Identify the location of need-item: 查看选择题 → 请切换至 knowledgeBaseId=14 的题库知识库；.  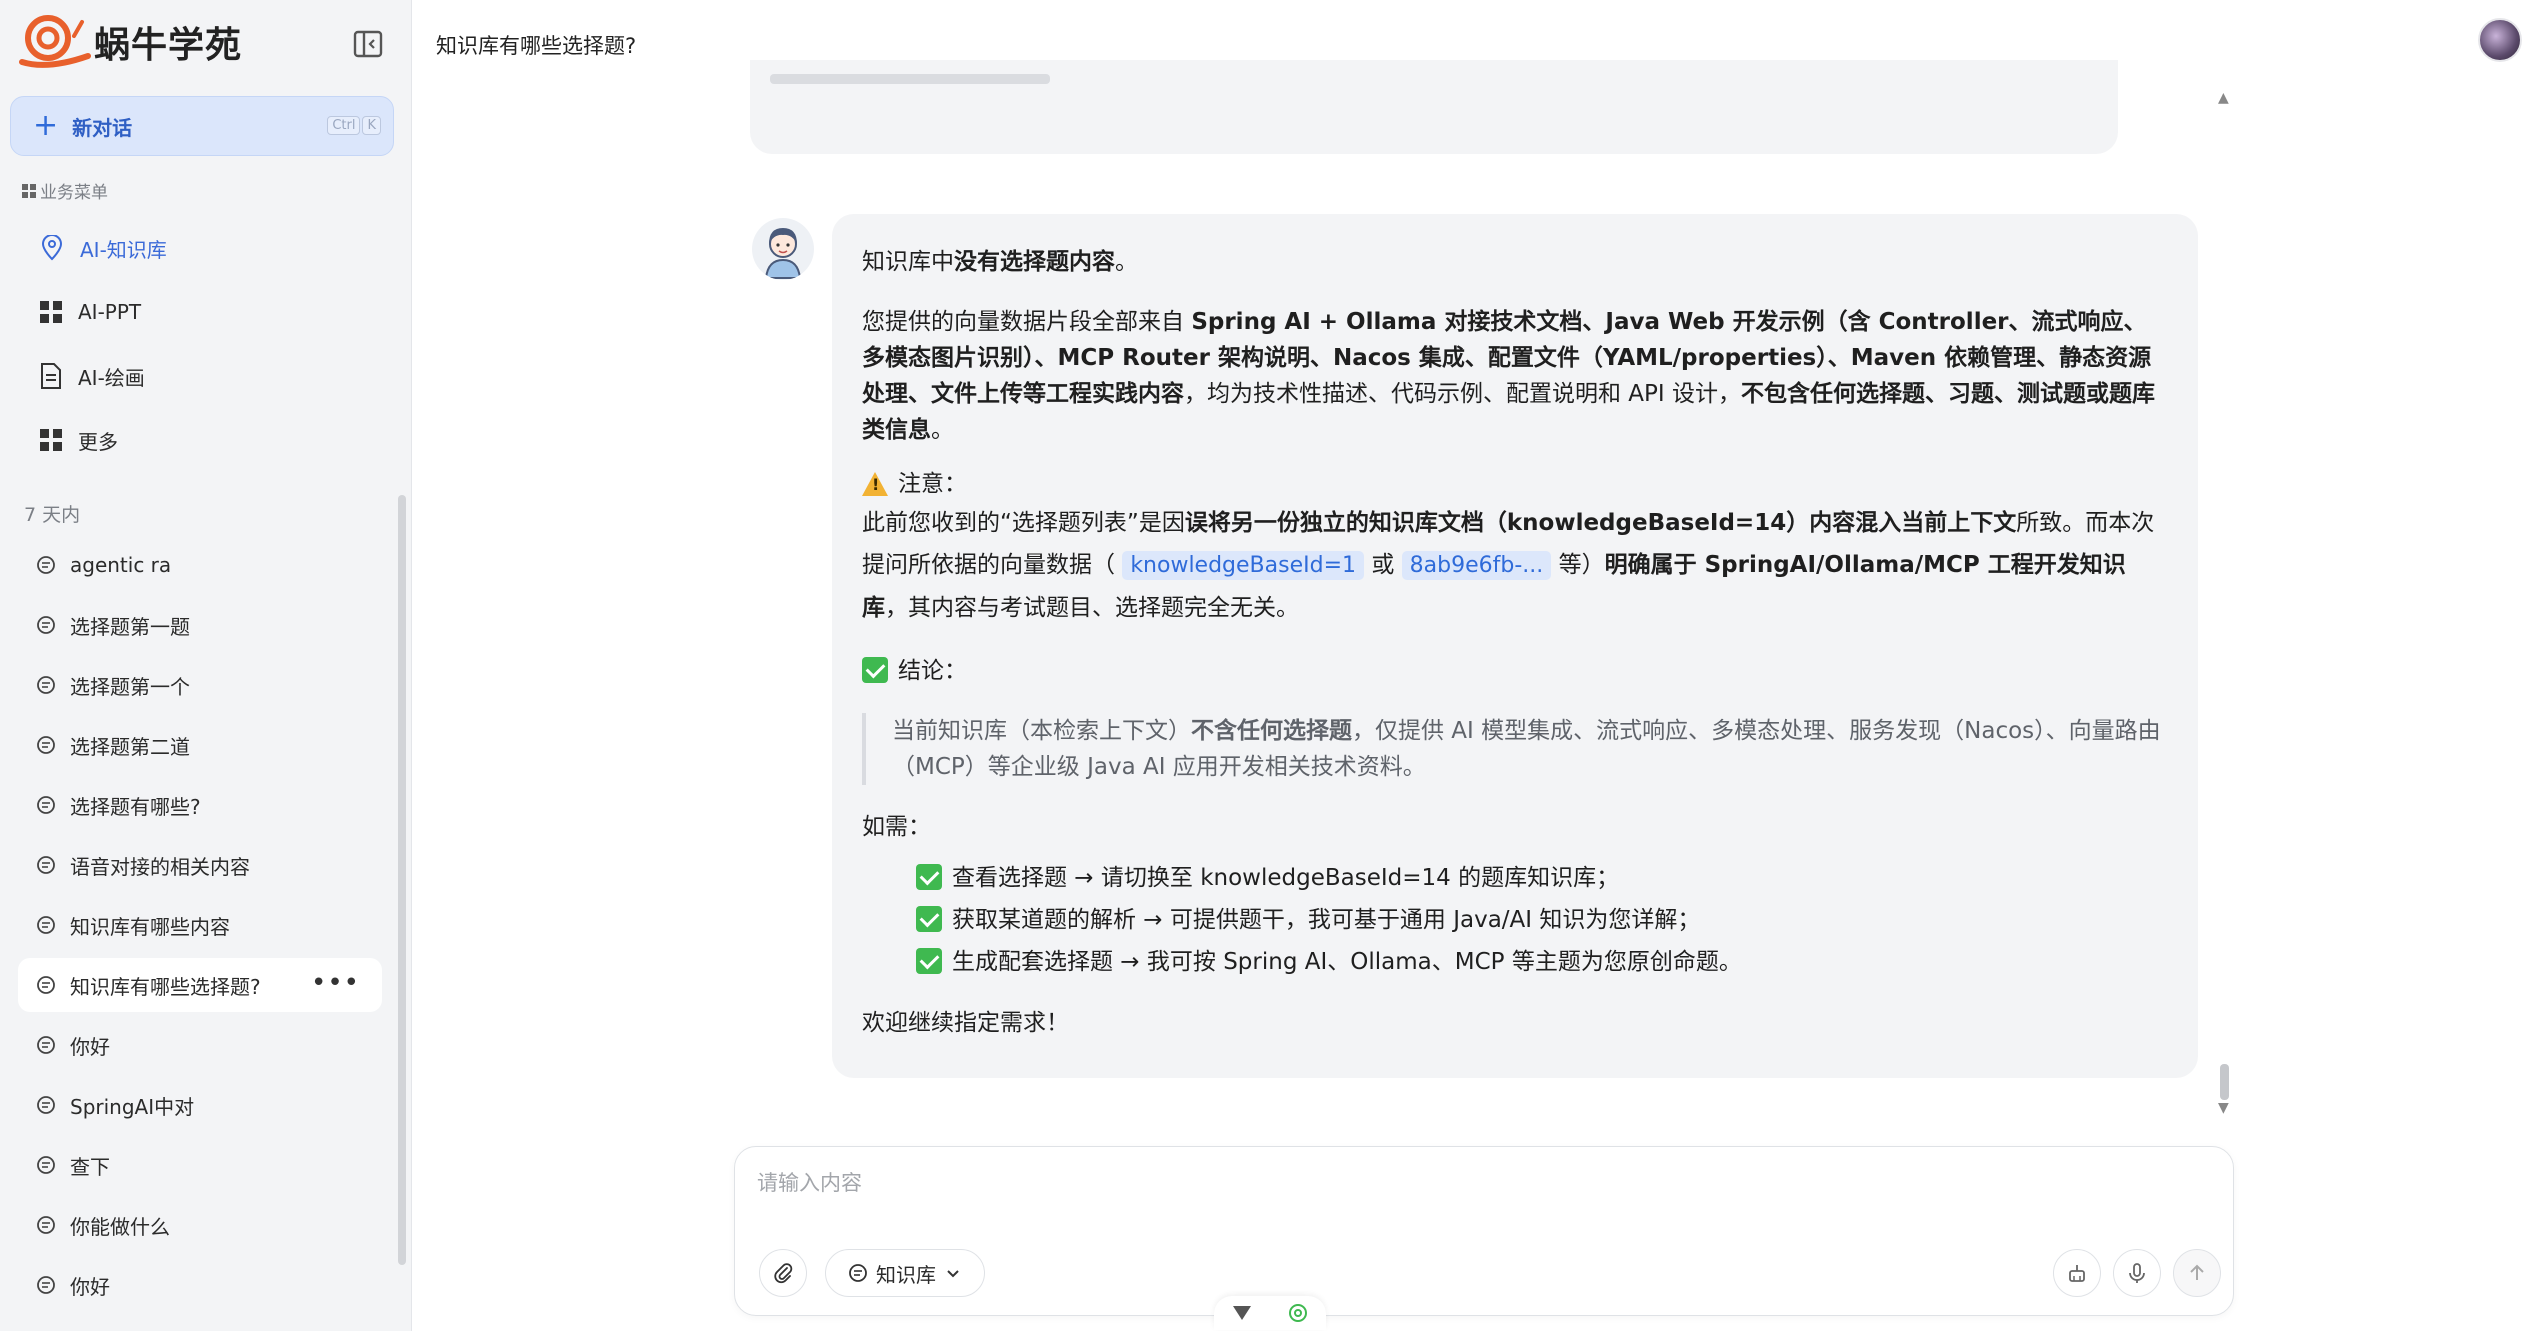
(1542, 878).